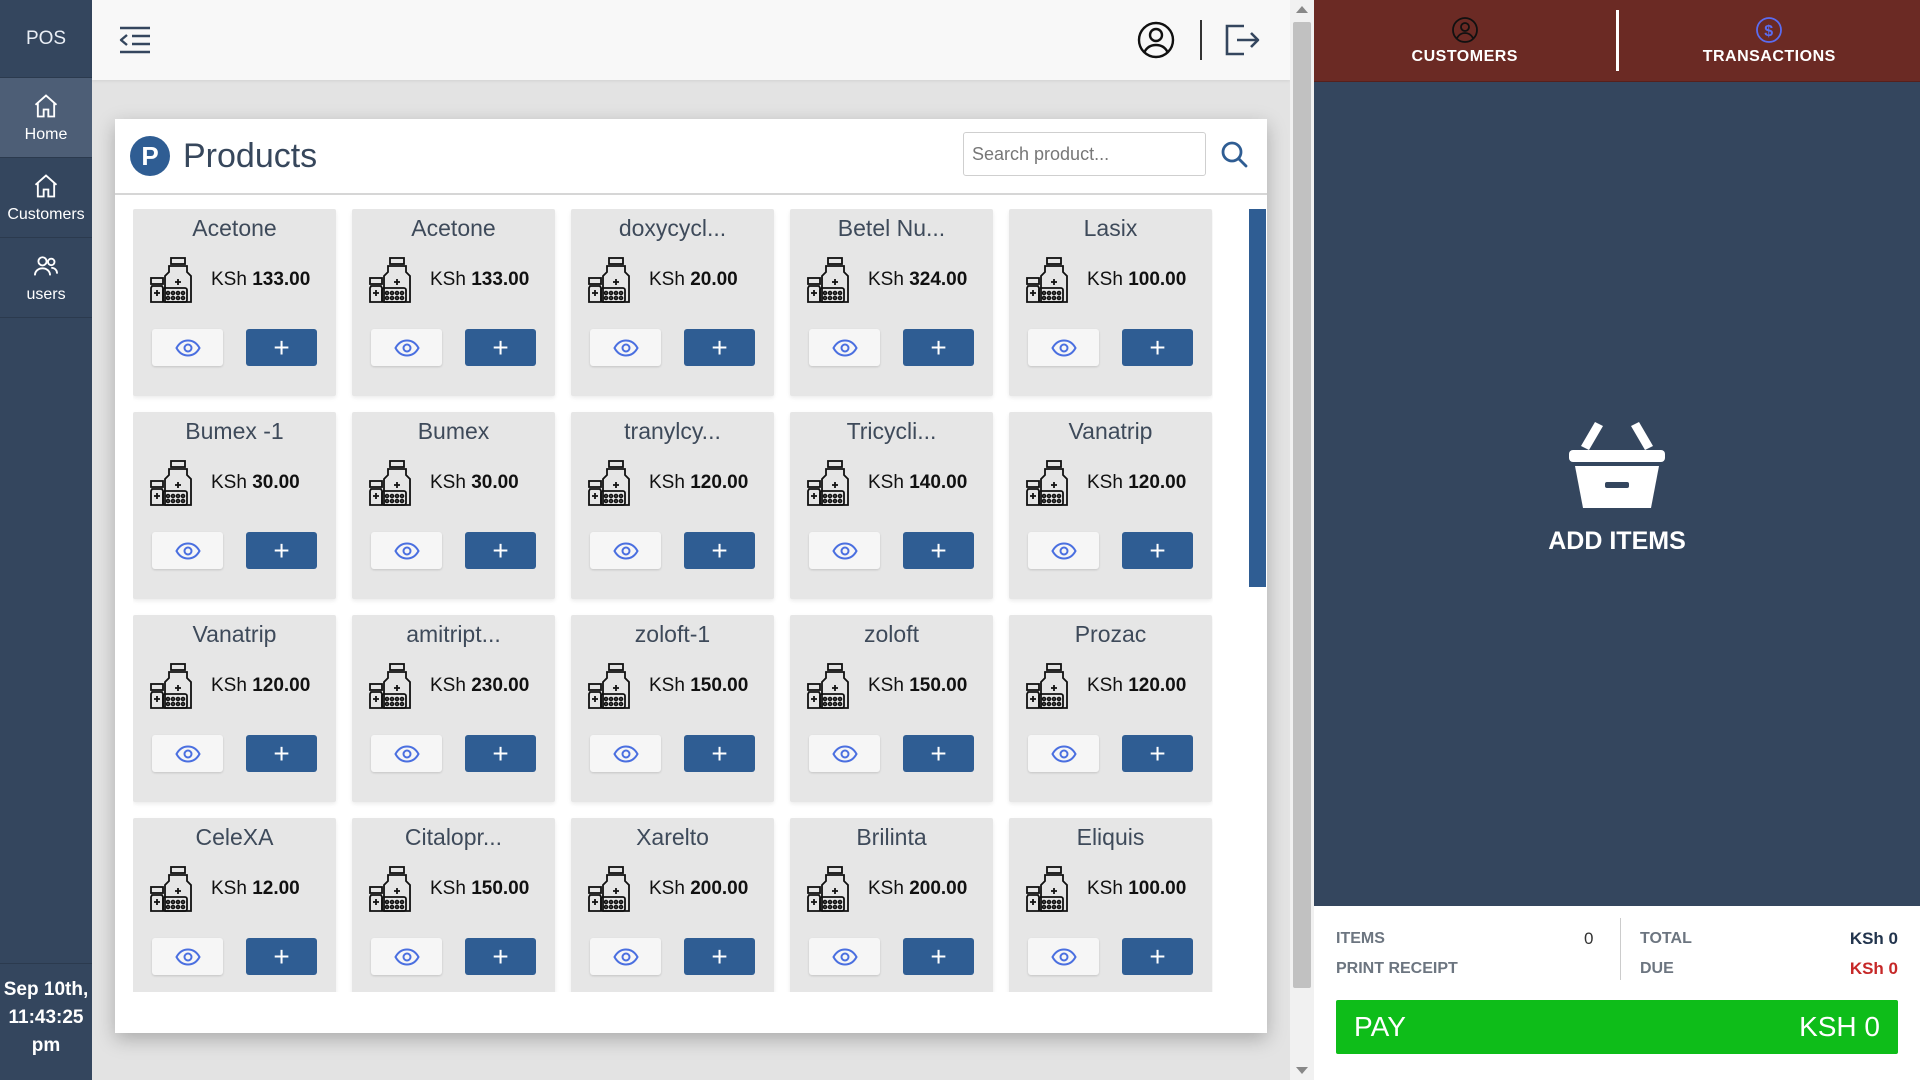  I want to click on product-name: Xarelto, so click(672, 837).